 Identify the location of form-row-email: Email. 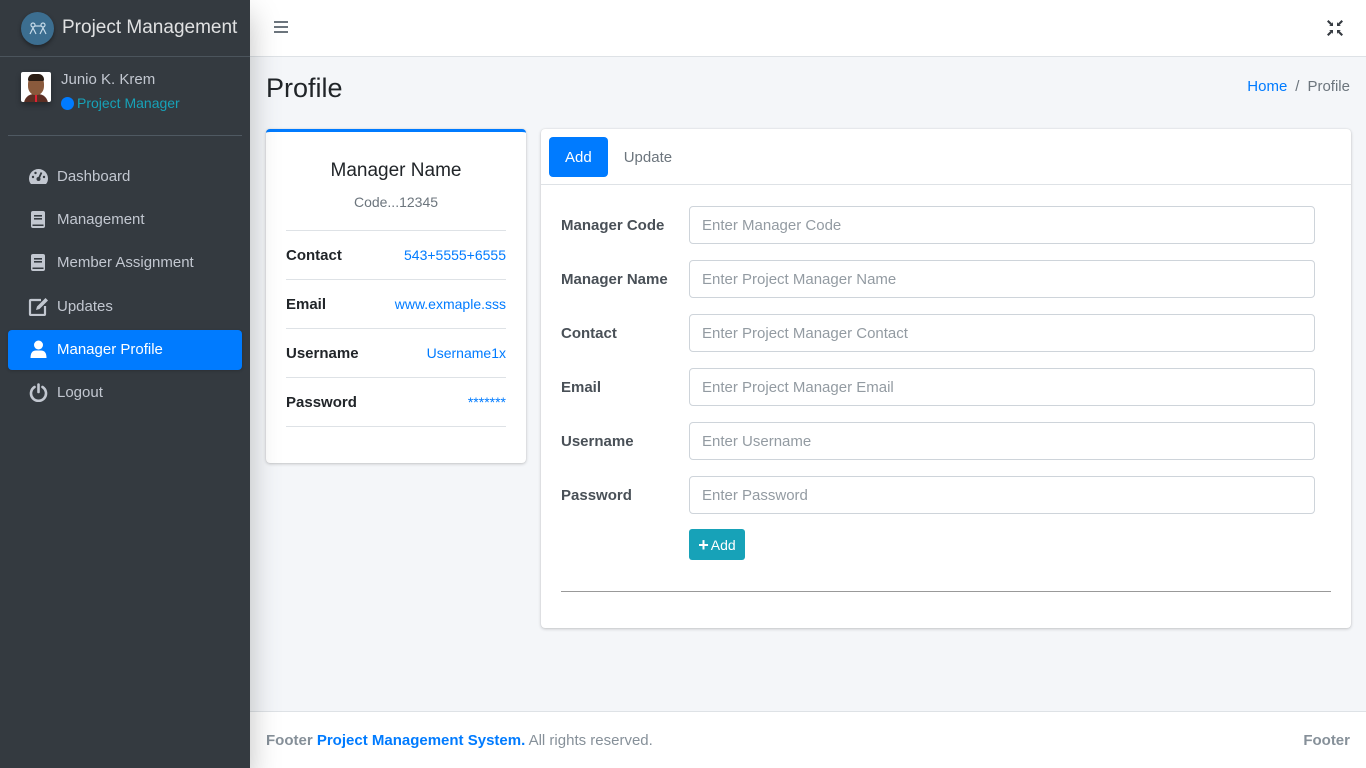
(946, 387).